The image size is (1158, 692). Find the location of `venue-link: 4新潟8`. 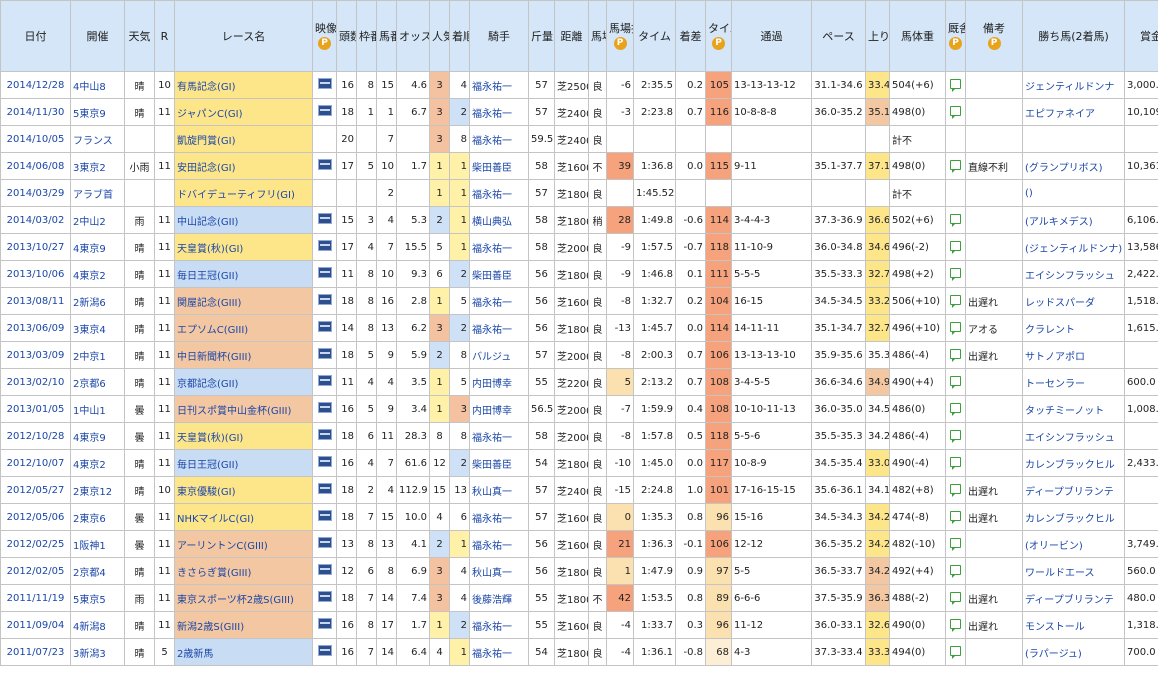

venue-link: 4新潟8 is located at coordinates (97, 625).